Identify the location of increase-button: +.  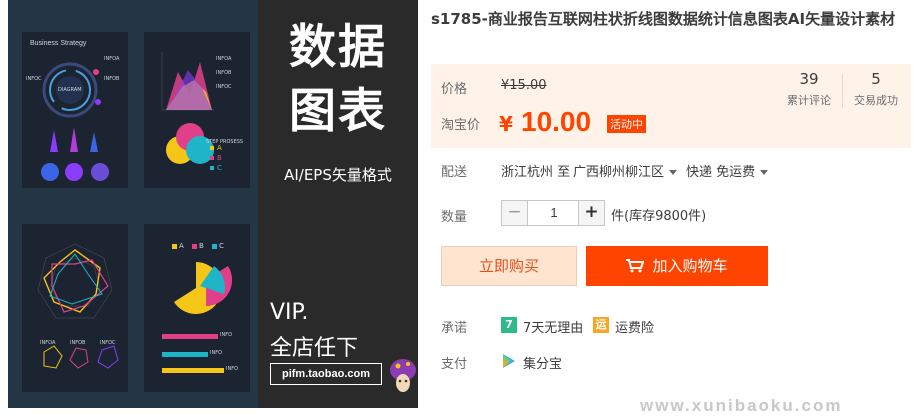
(591, 213).